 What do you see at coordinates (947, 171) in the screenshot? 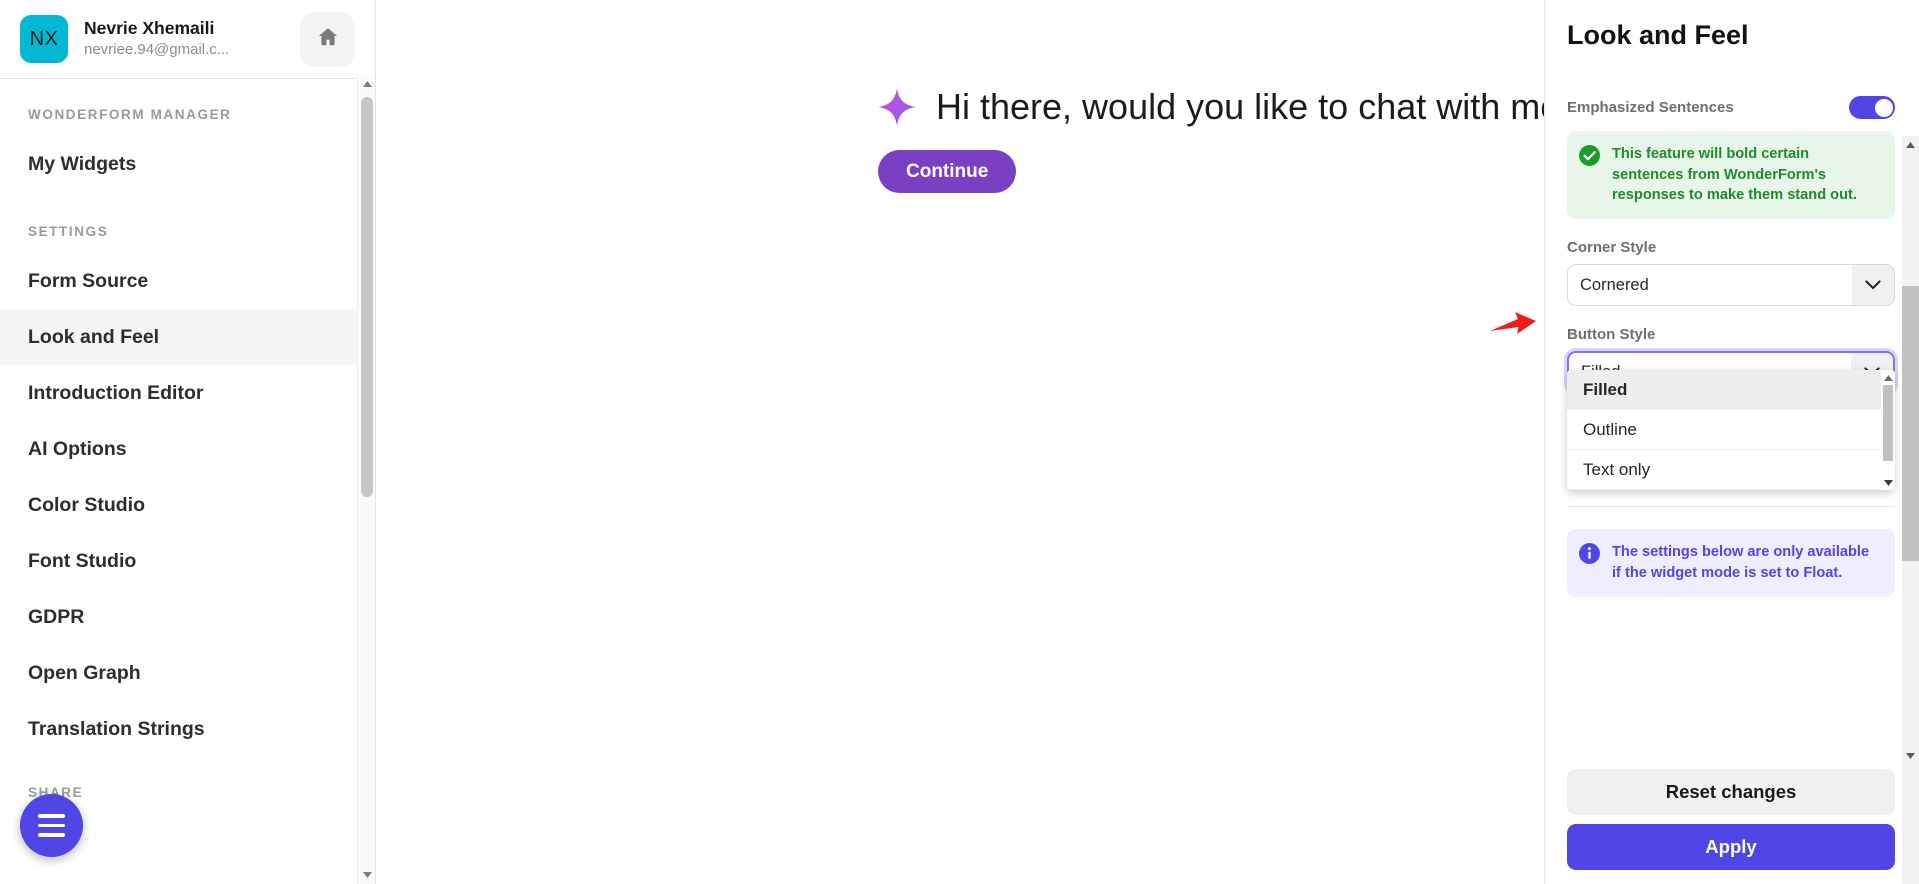
I see `continue-button: Continue` at bounding box center [947, 171].